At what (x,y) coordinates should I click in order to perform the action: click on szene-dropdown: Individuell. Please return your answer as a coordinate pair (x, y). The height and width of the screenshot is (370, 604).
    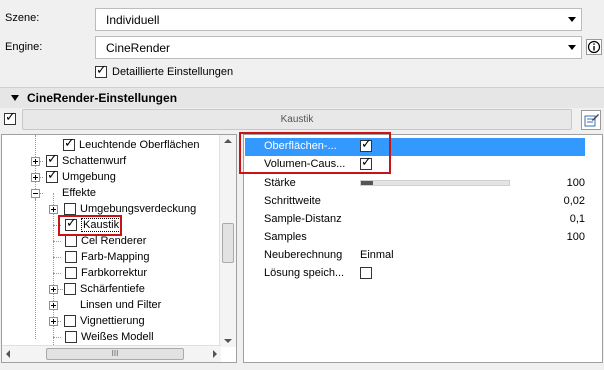
    Looking at the image, I should click on (338, 19).